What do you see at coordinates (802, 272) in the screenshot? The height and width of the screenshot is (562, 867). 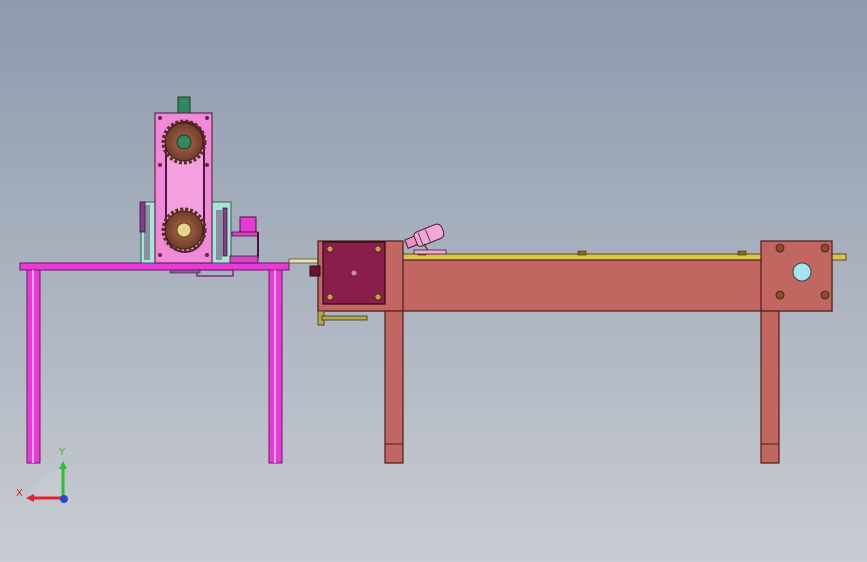 I see `bearing-hole-icon` at bounding box center [802, 272].